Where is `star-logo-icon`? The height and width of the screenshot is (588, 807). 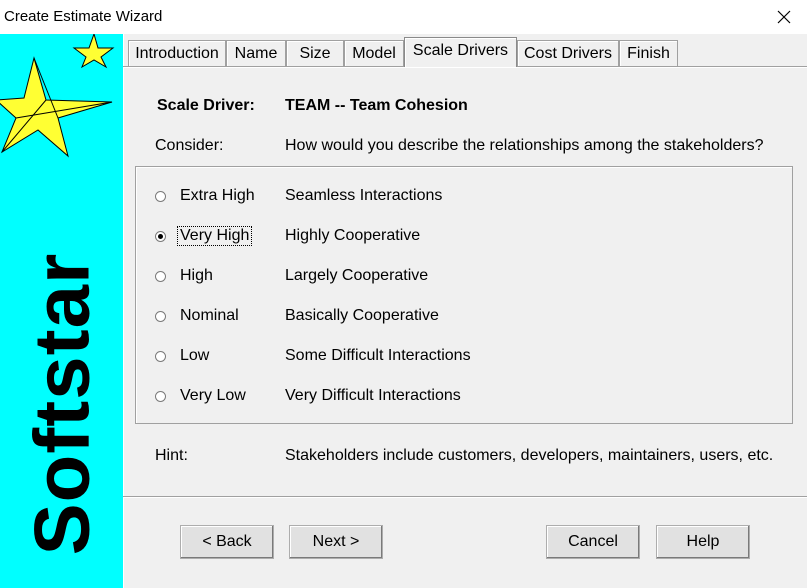 star-logo-icon is located at coordinates (57, 96).